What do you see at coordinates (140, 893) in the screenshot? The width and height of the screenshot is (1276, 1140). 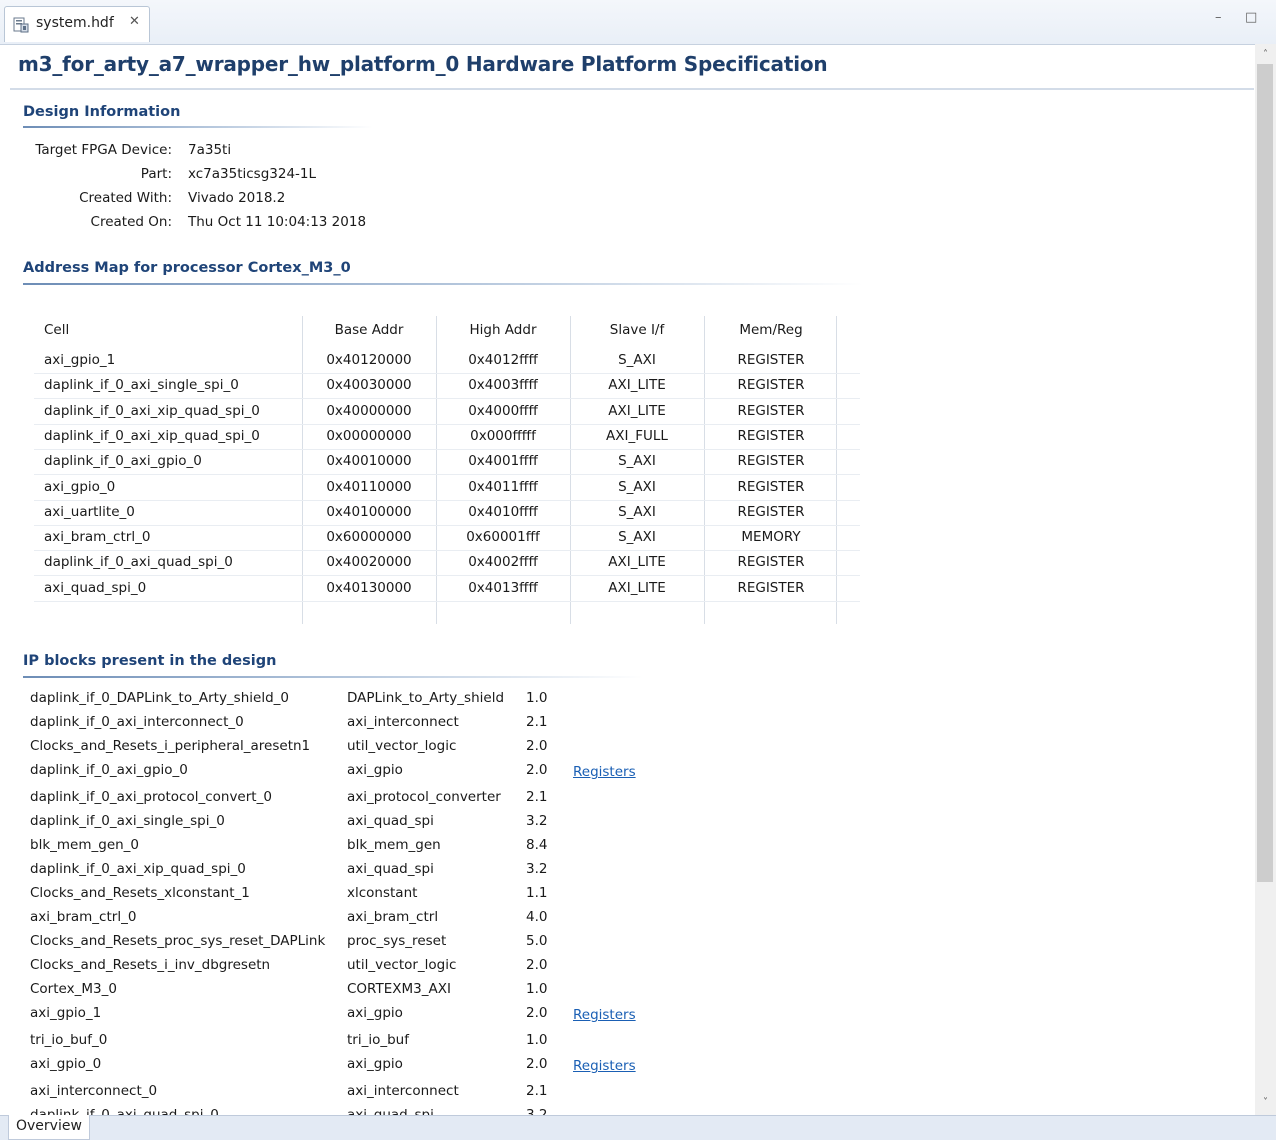 I see `ip-block-name: Clocks_and_Resets_xlconstant_1` at bounding box center [140, 893].